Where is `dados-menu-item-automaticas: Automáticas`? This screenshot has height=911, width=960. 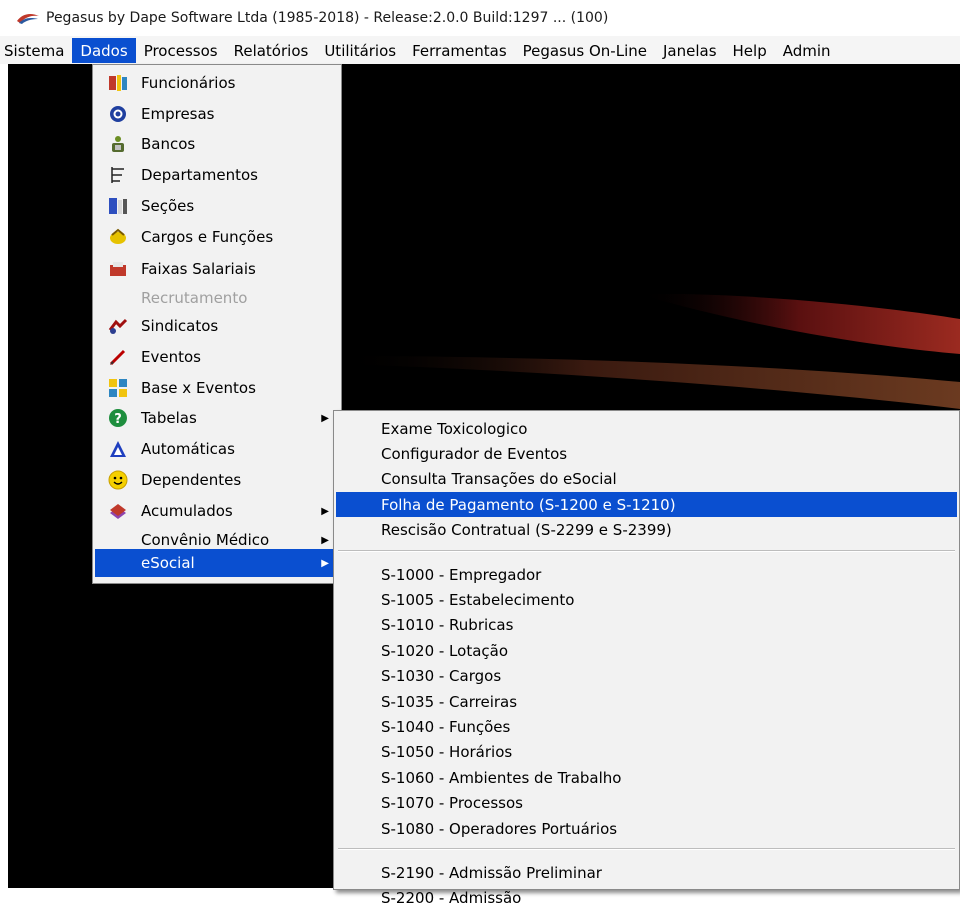 dados-menu-item-automaticas: Automáticas is located at coordinates (217, 449).